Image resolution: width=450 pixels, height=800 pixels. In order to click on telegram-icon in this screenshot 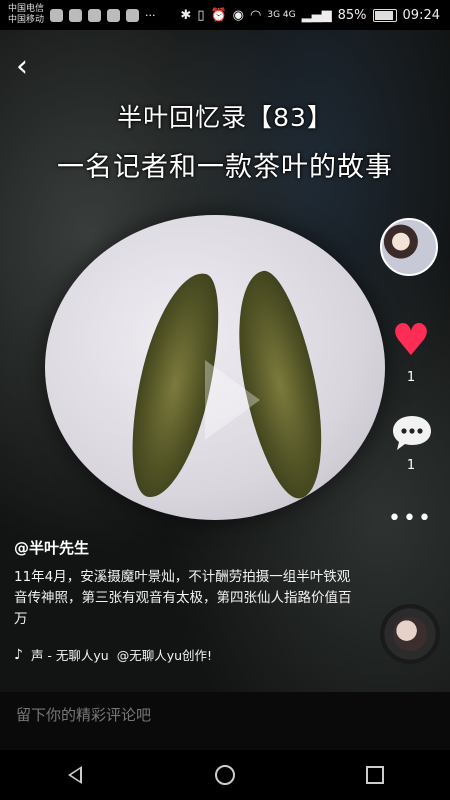, I will do `click(57, 15)`.